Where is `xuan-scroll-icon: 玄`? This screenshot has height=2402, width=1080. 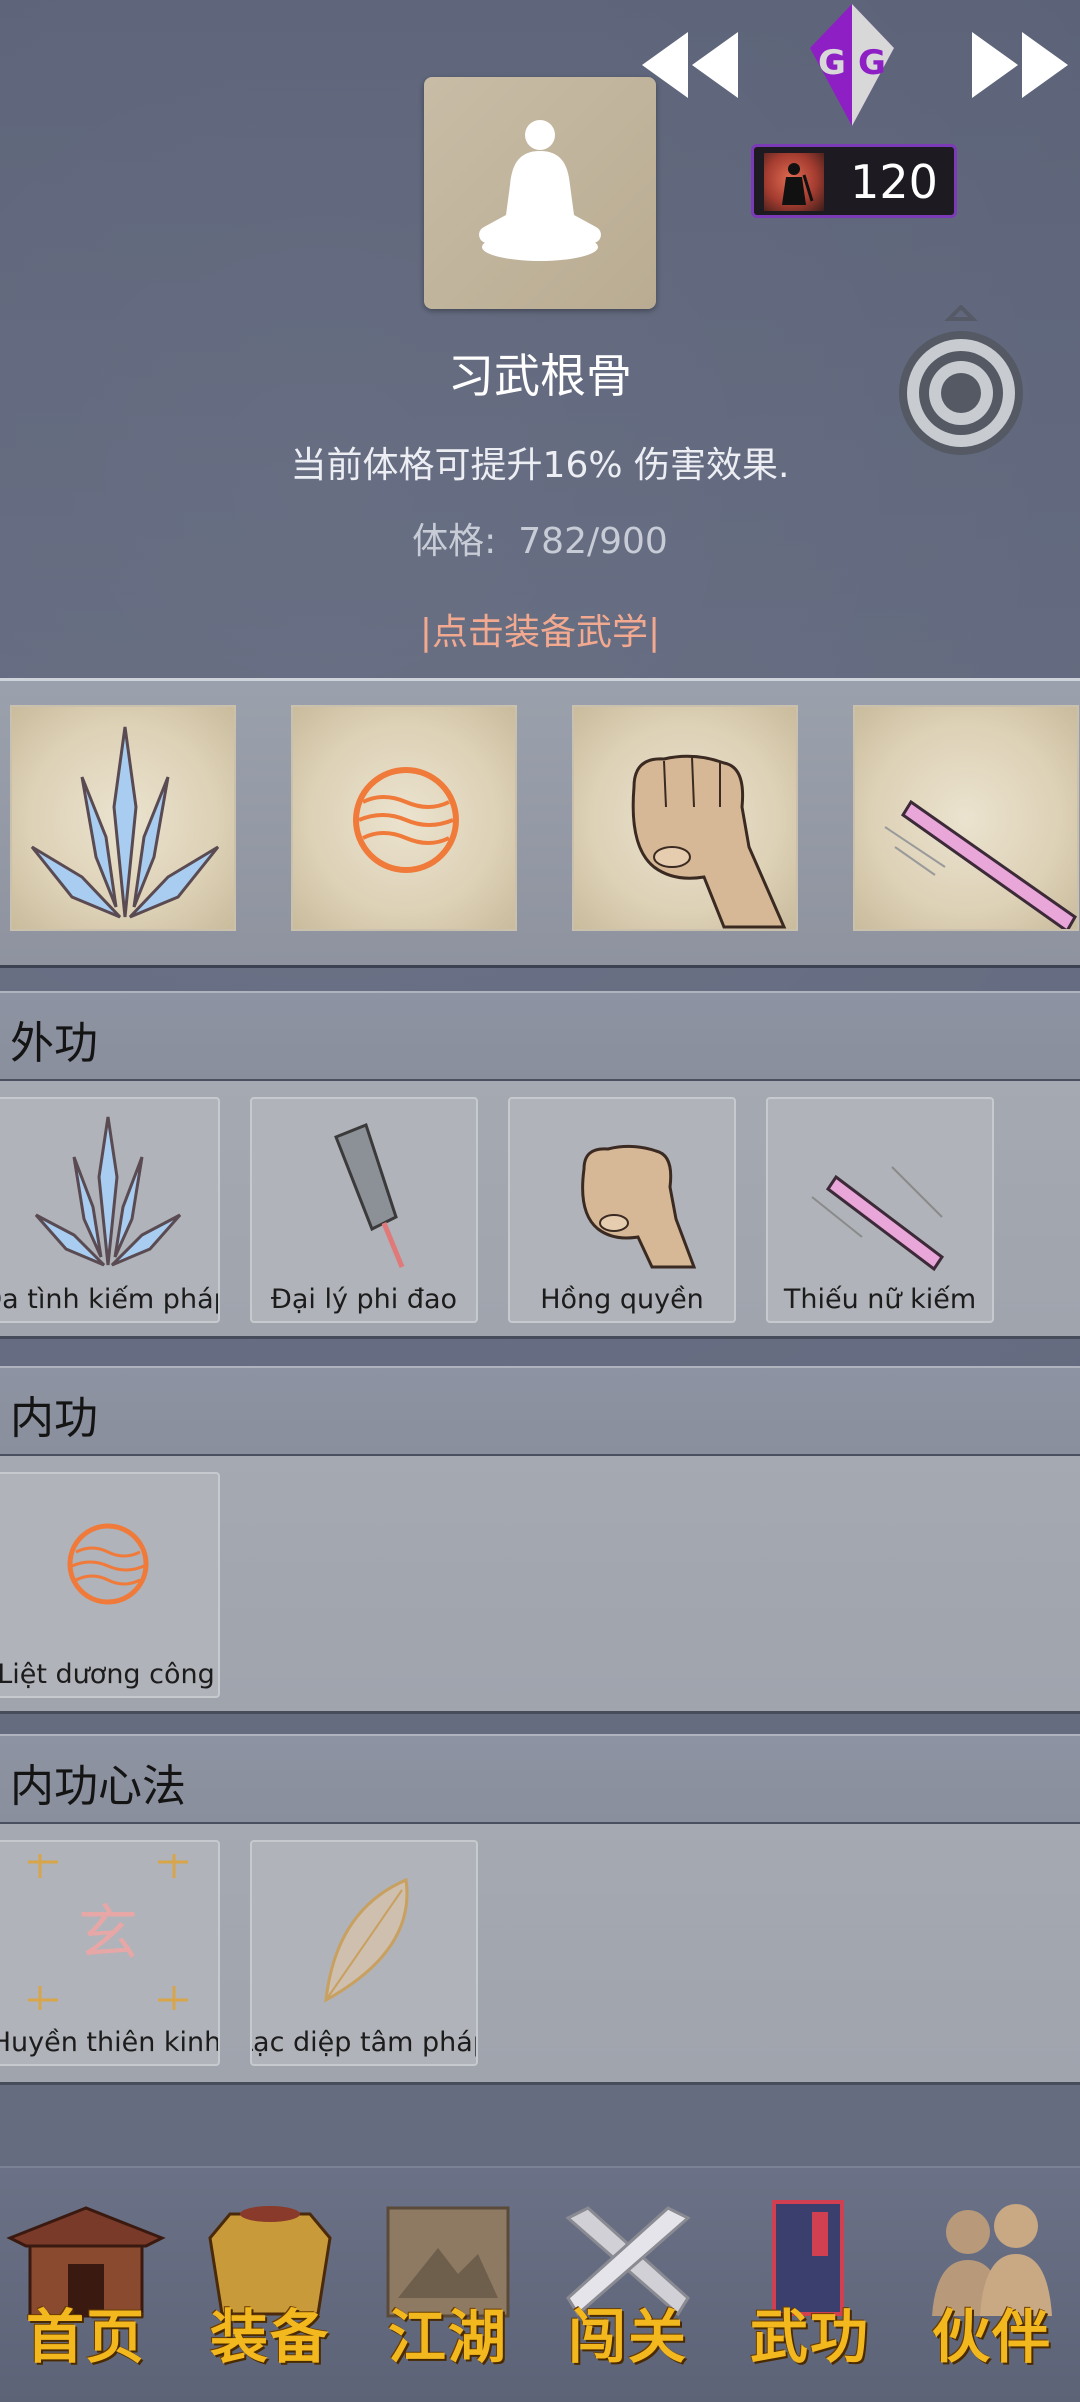
xuan-scroll-icon: 玄 is located at coordinates (108, 1932).